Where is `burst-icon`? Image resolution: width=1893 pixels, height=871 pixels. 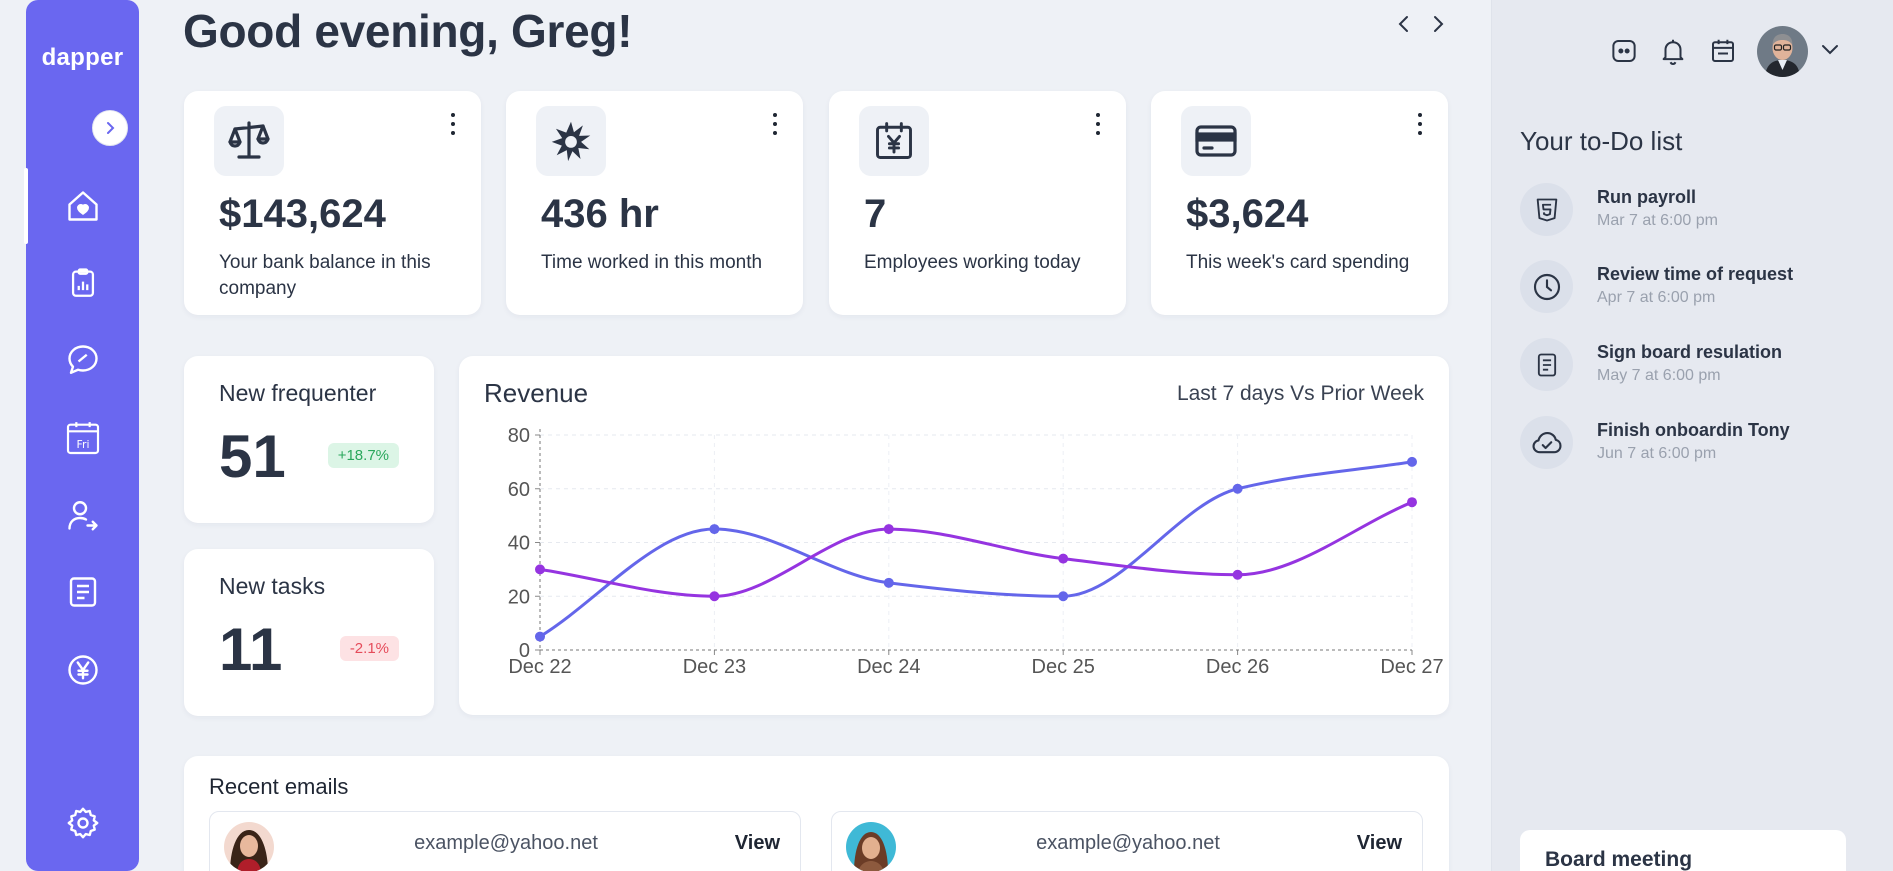 burst-icon is located at coordinates (571, 141).